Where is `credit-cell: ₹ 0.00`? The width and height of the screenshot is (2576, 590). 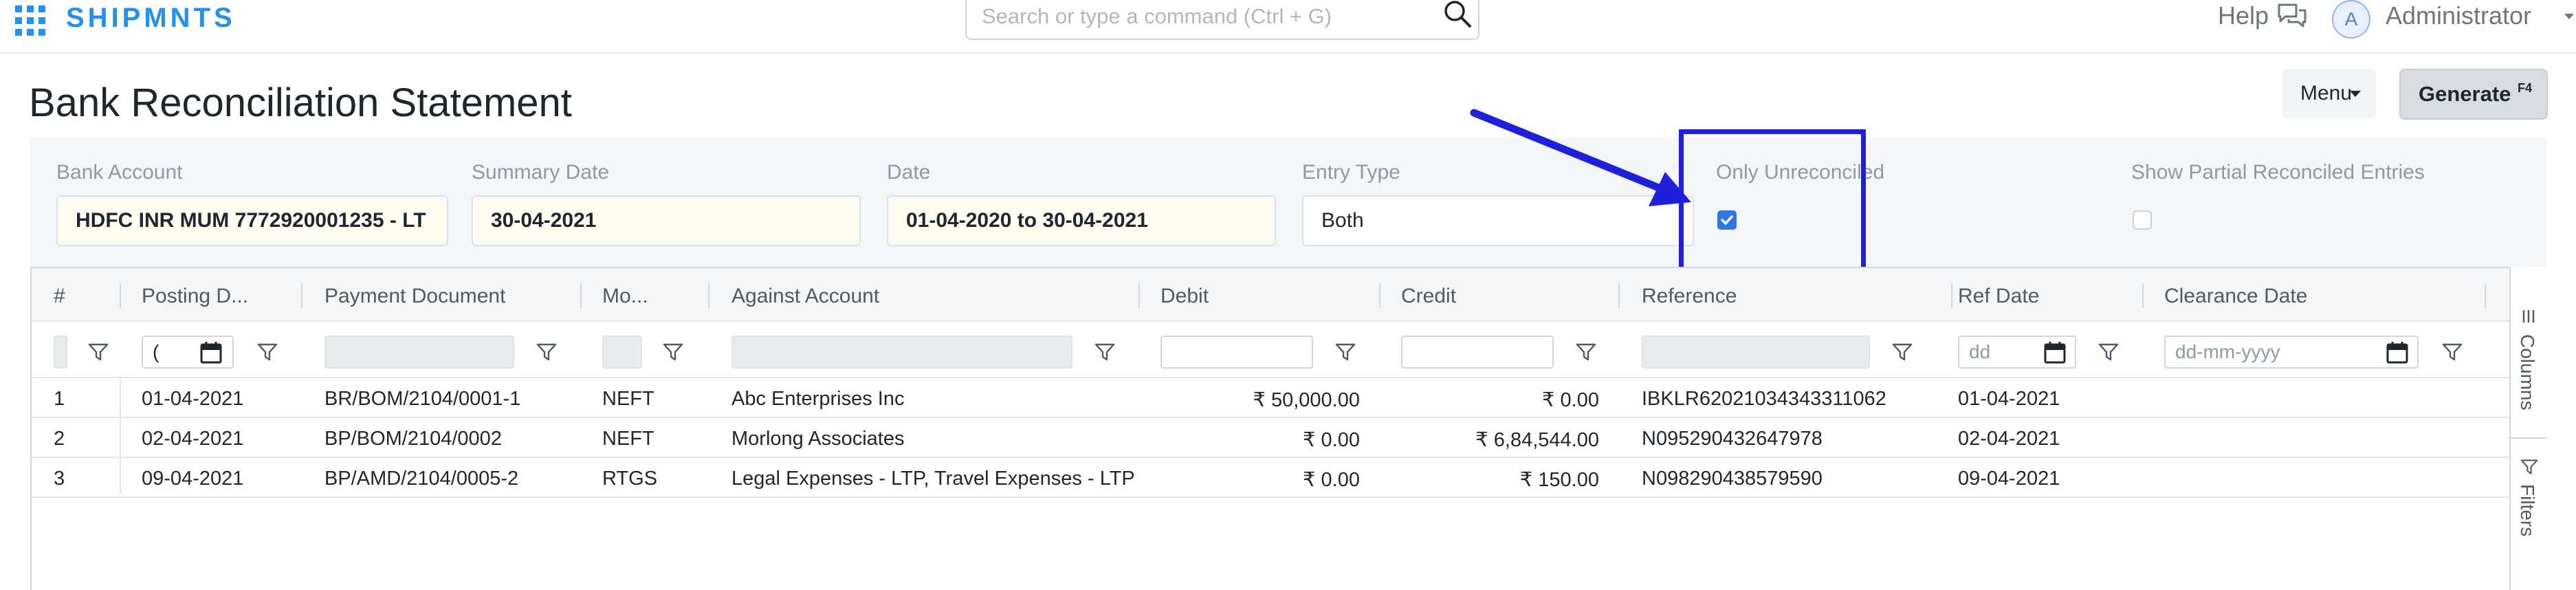 credit-cell: ₹ 0.00 is located at coordinates (1570, 400).